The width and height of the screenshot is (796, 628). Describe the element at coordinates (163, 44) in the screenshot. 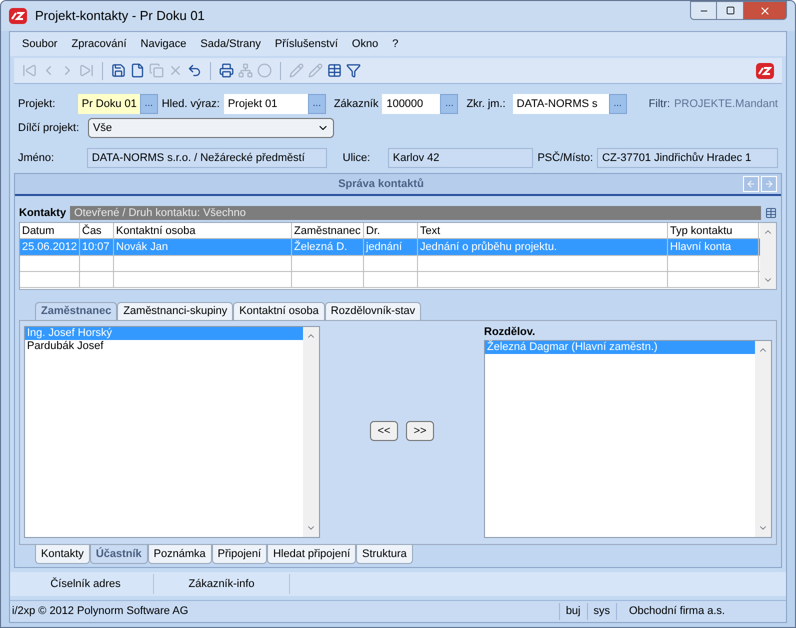

I see `menu-item: Navigace` at that location.